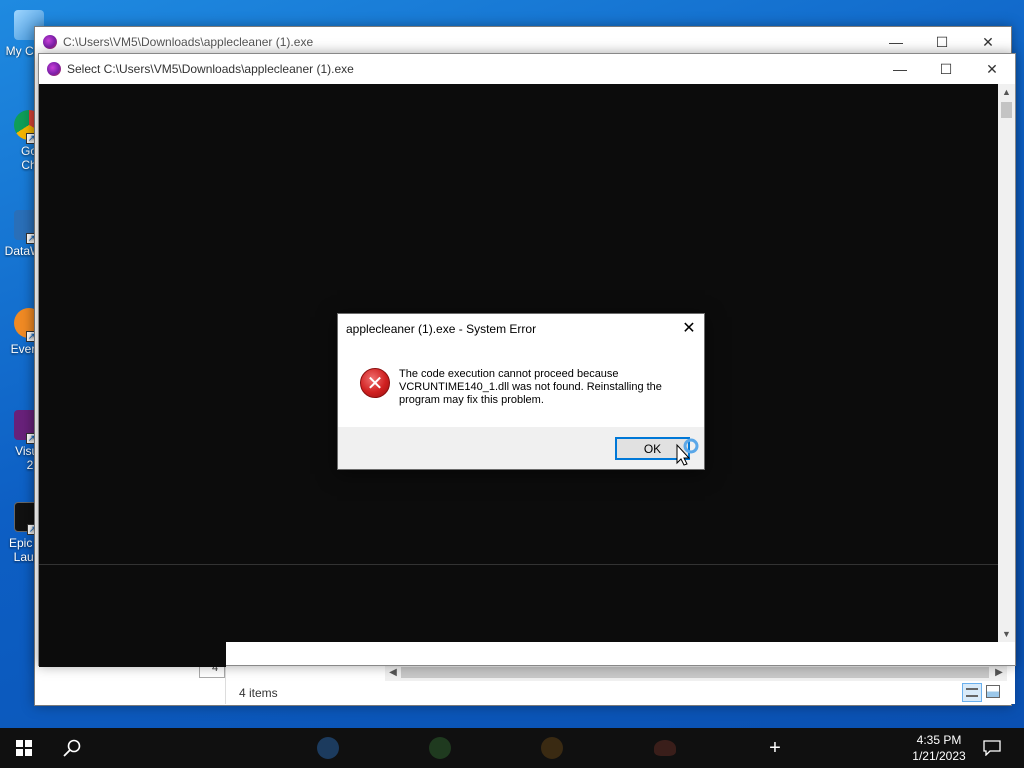  I want to click on taskbar-app-bird, so click(665, 748).